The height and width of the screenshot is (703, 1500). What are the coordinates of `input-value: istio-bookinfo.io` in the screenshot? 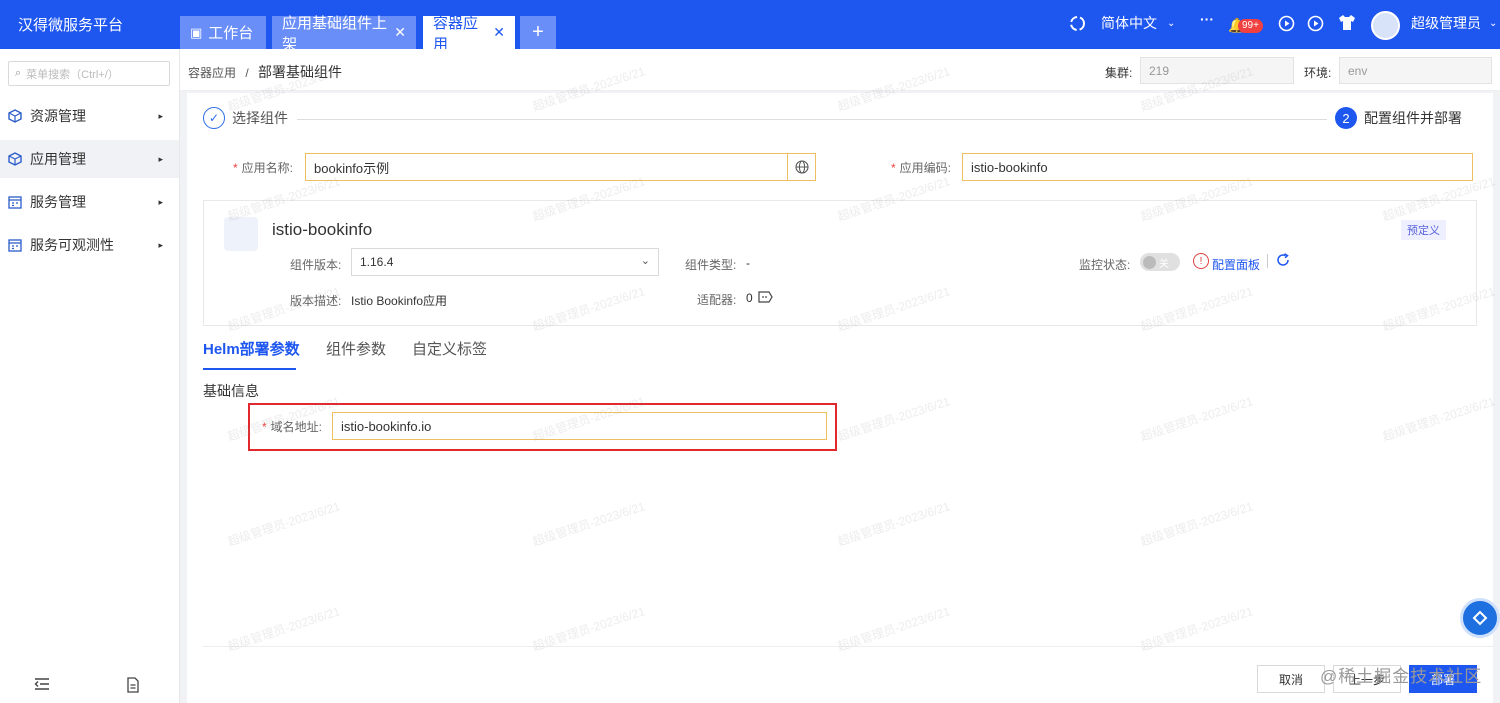 It's located at (386, 426).